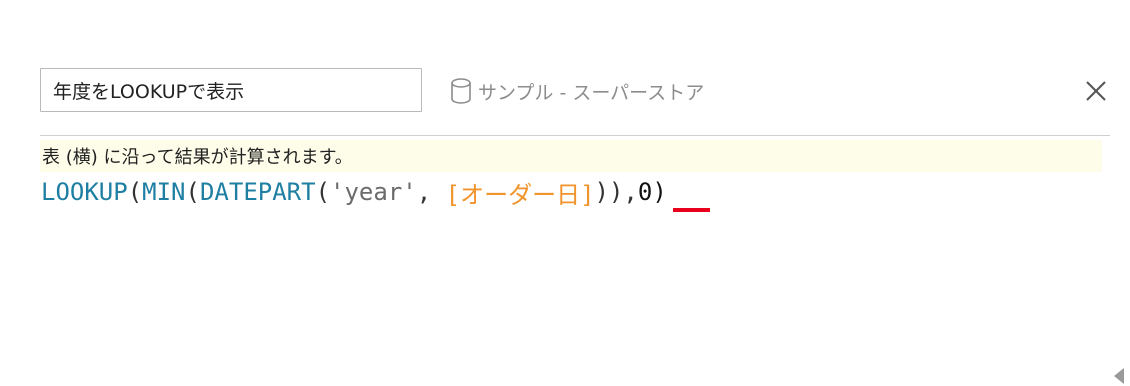  I want to click on datasource-label-group: サンプル - スーパーストア, so click(577, 91).